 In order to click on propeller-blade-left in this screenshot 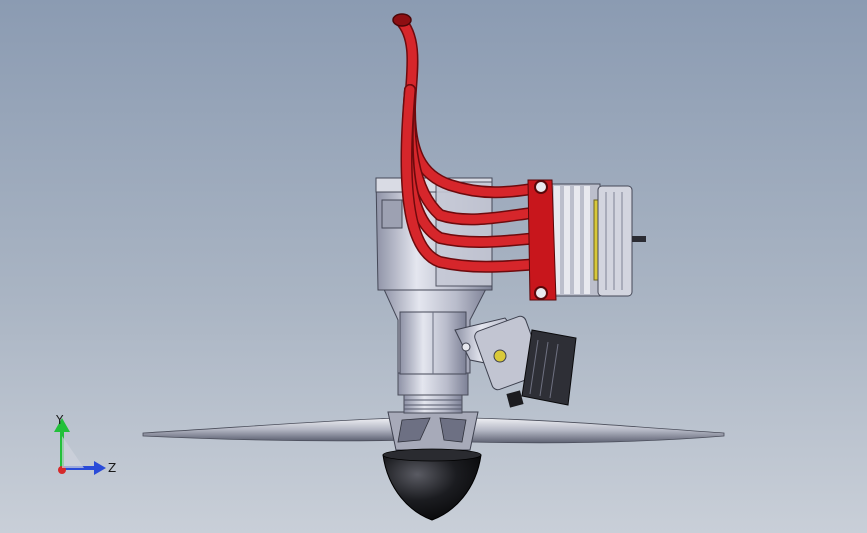, I will do `click(276, 429)`.